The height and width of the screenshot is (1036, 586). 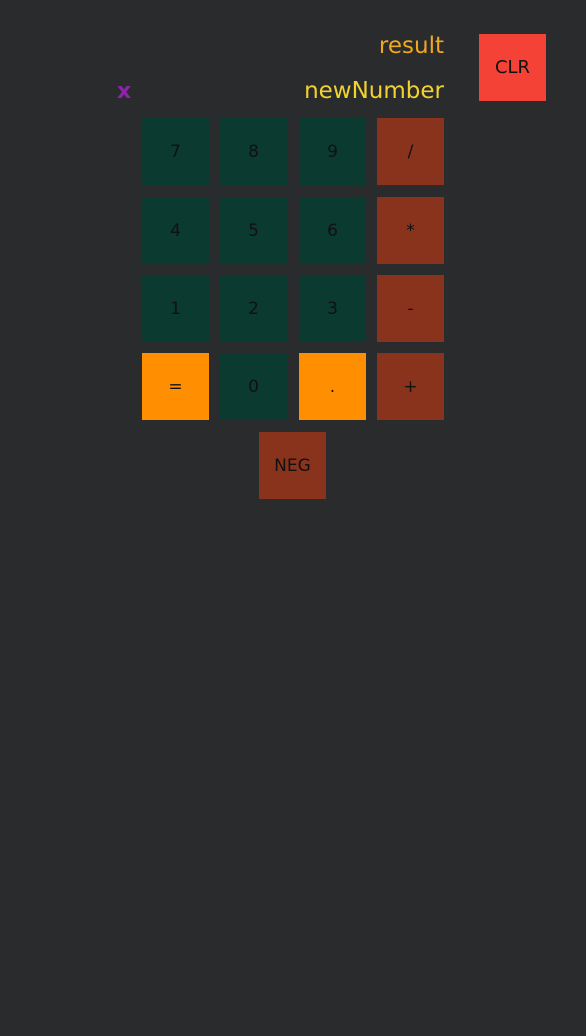 I want to click on digit-1-button: 1, so click(x=175, y=308).